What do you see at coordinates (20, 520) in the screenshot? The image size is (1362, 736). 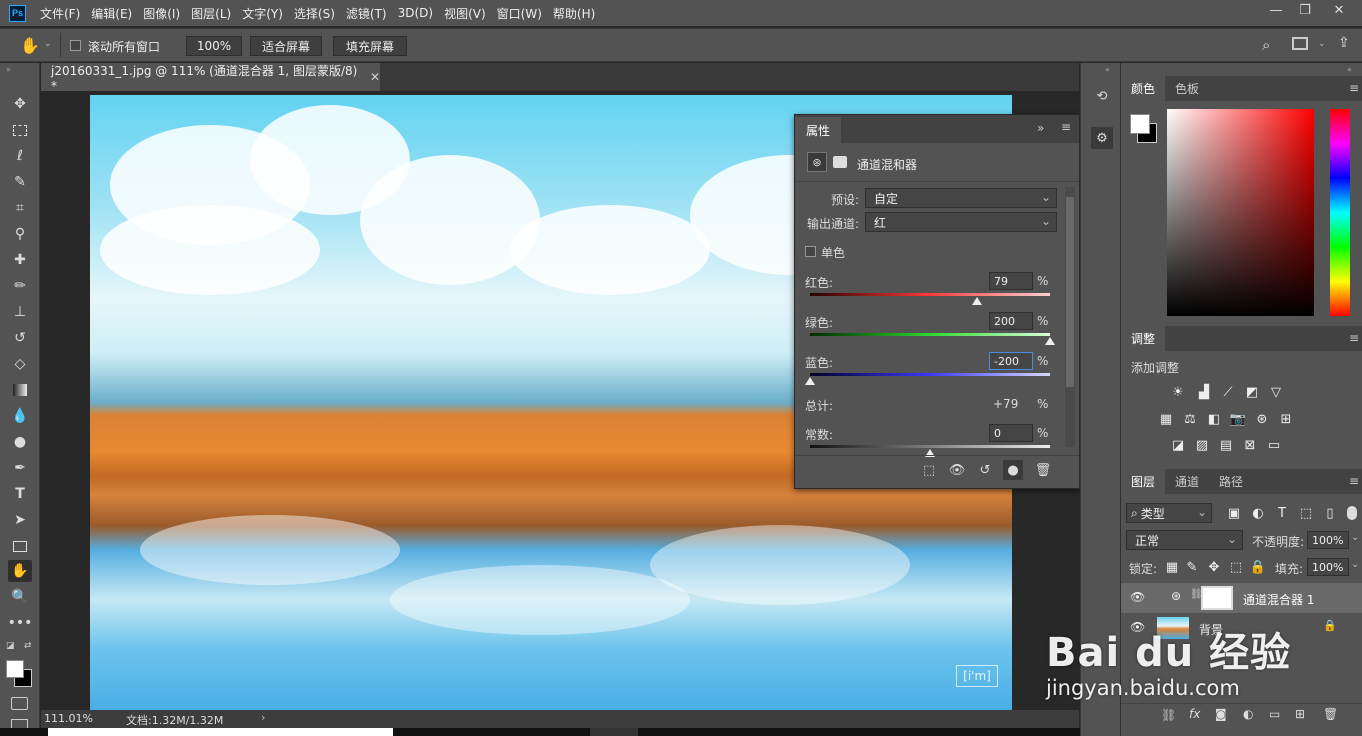 I see `path-select-icon: ➤` at bounding box center [20, 520].